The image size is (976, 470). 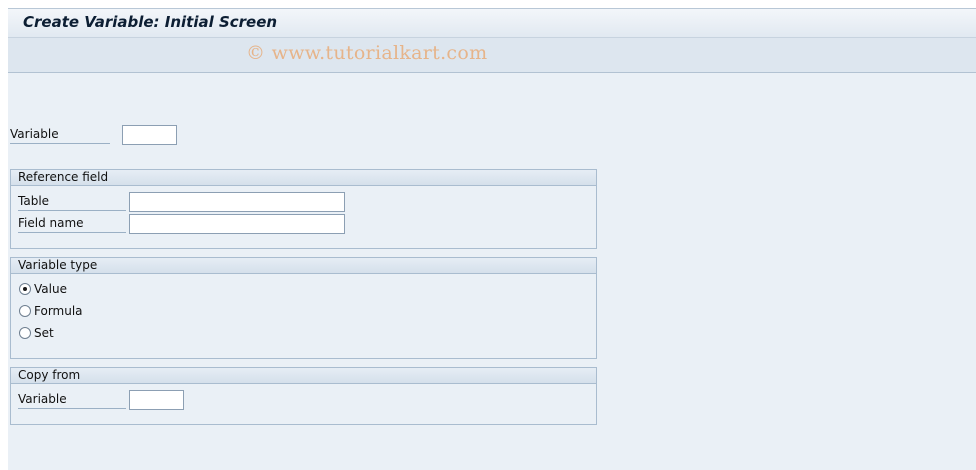 What do you see at coordinates (303, 396) in the screenshot?
I see `copy-from-group: Copy from Variable` at bounding box center [303, 396].